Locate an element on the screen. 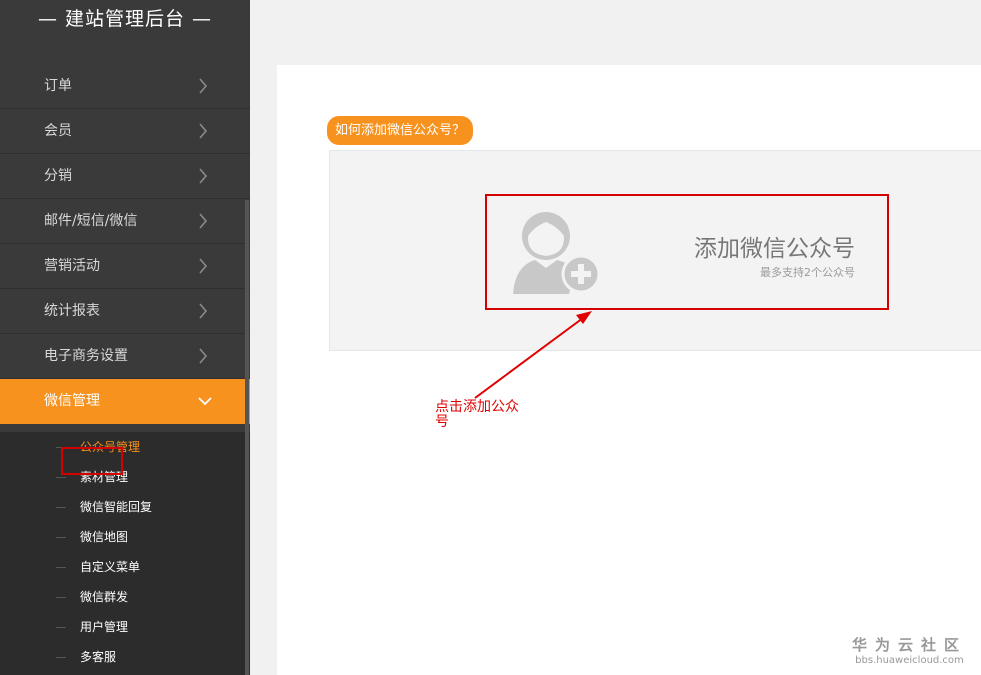 The image size is (981, 675). submenu-item-accounts: 公众号管理 is located at coordinates (125, 447).